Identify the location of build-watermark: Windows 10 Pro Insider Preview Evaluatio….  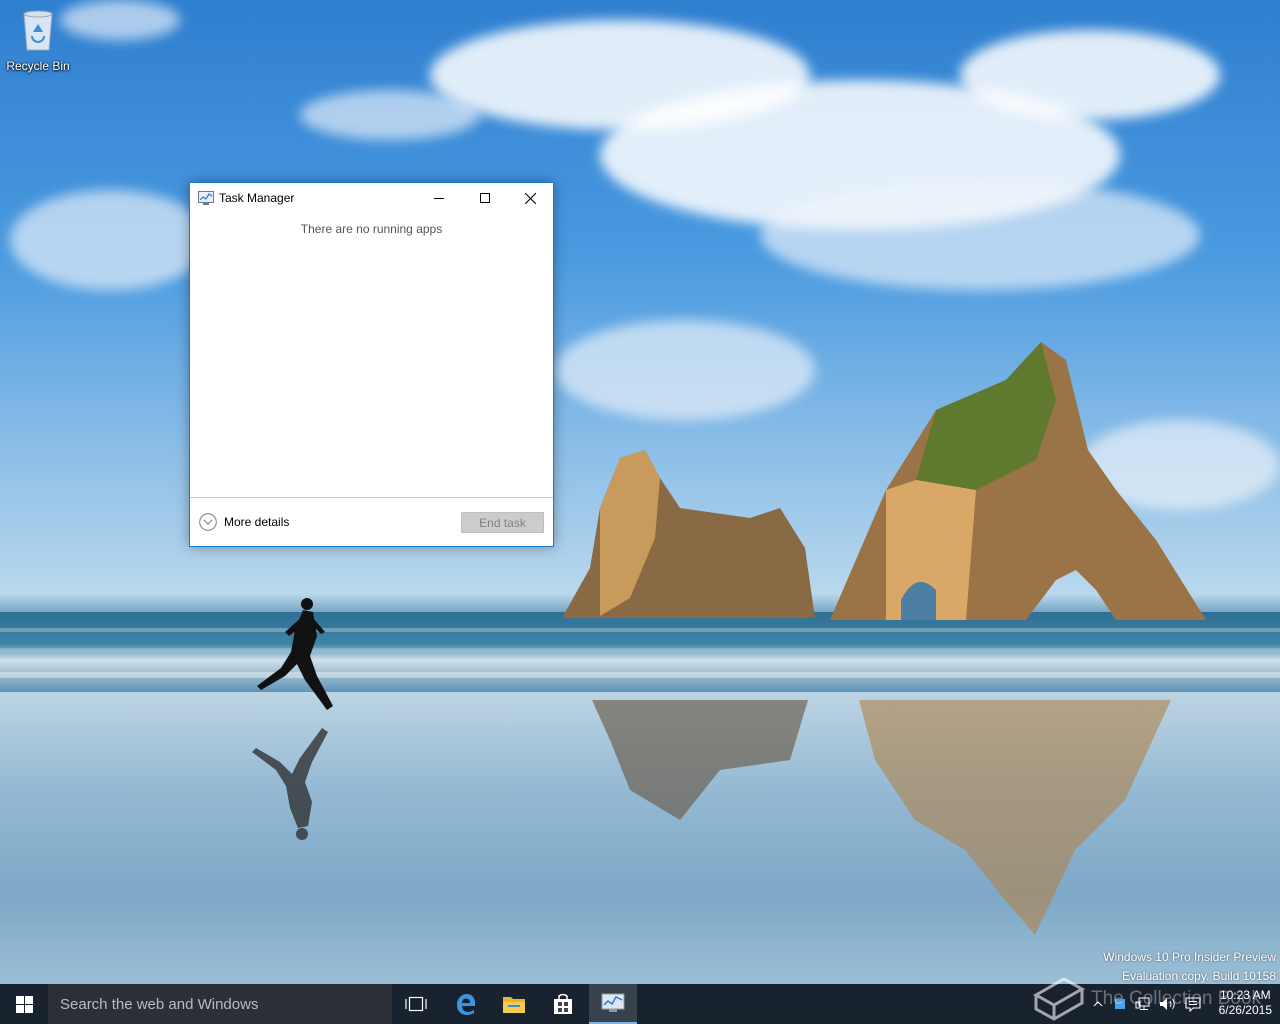
(1189, 967).